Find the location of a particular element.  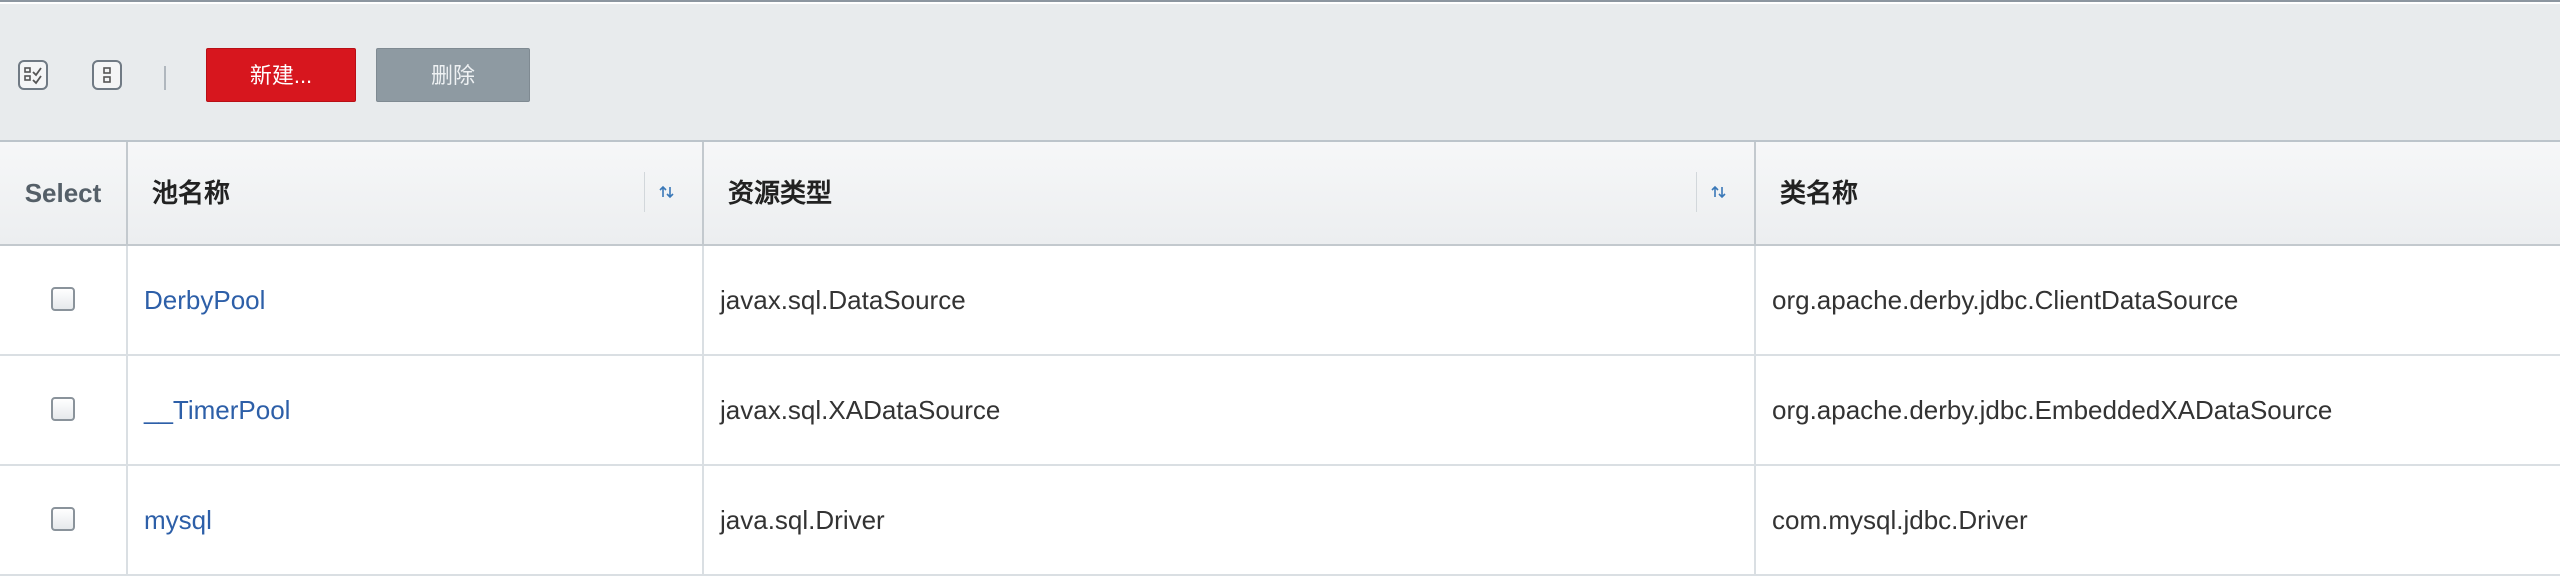

pool-name-cell: __TimerPool is located at coordinates (416, 410).